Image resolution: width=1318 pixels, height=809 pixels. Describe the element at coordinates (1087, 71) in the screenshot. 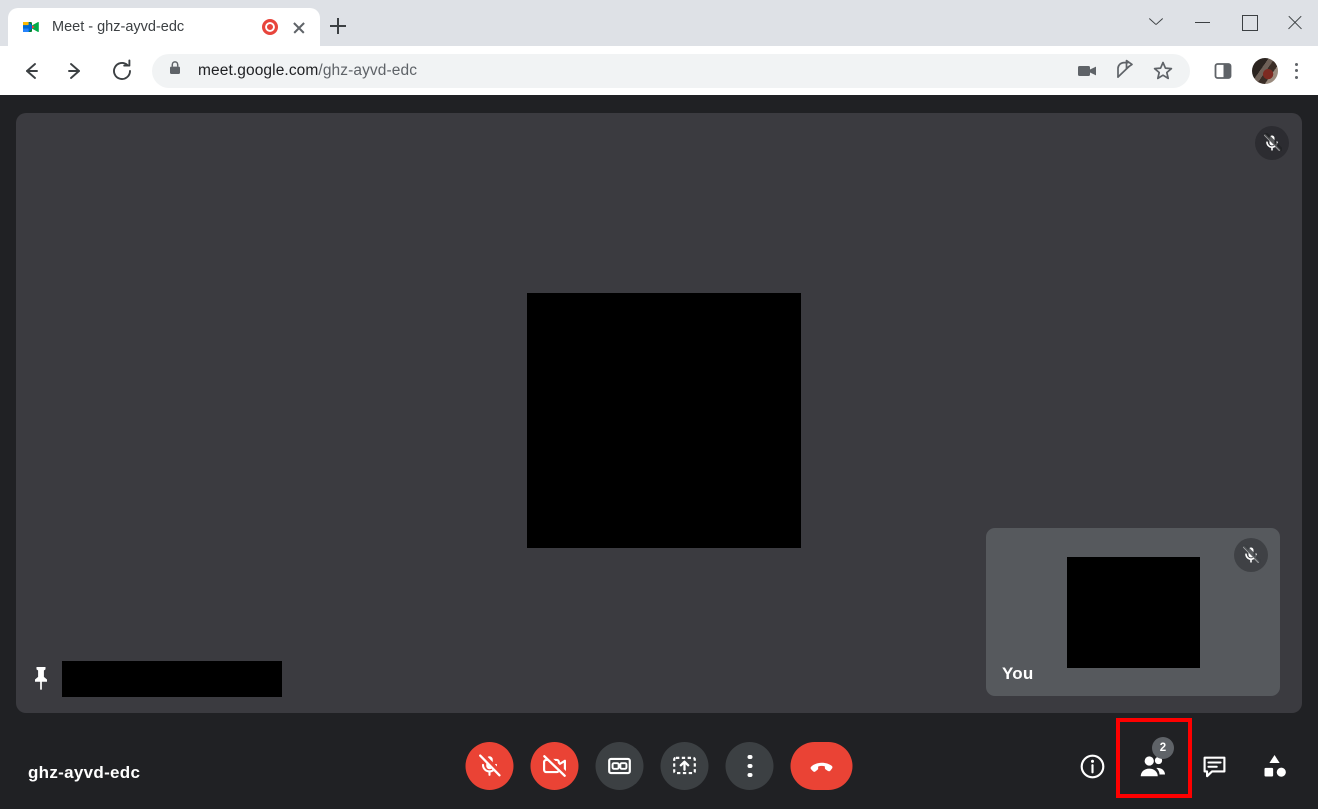

I see `media-camera-icon` at that location.